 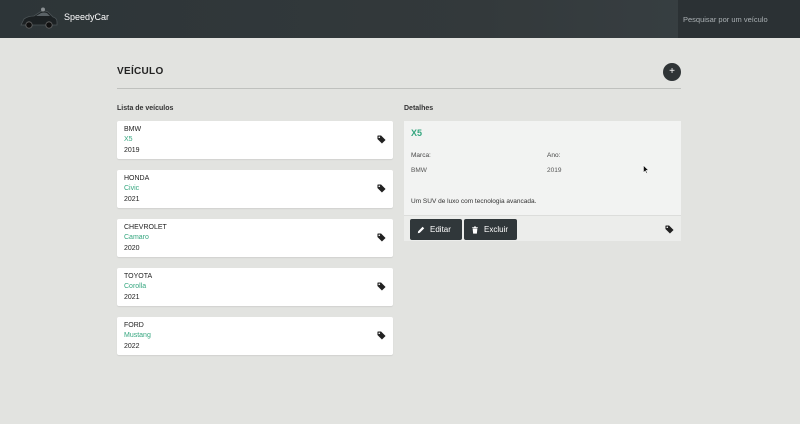 What do you see at coordinates (475, 229) in the screenshot?
I see `trash-icon` at bounding box center [475, 229].